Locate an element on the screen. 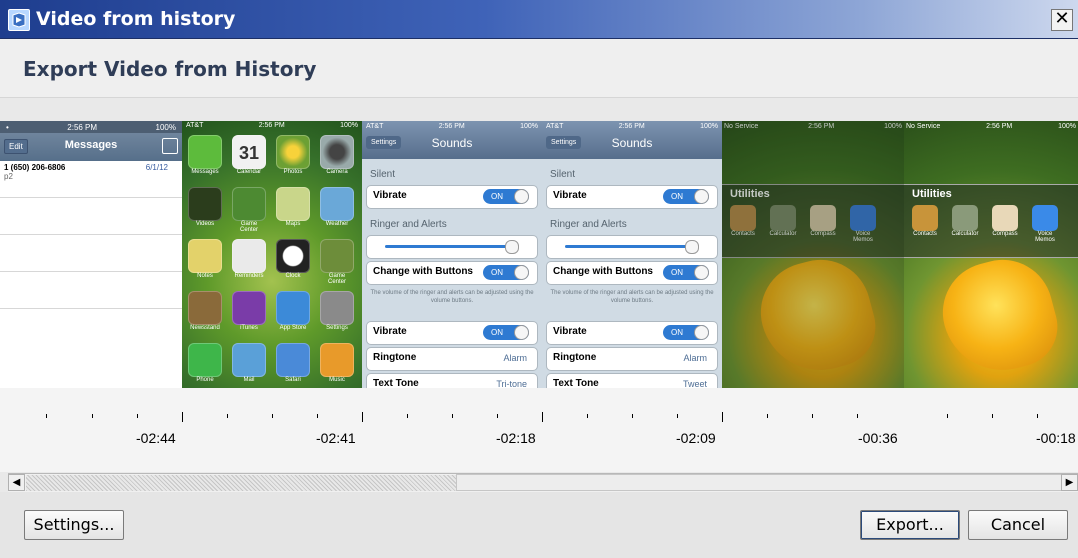  scroll-right-button: ▶ is located at coordinates (1069, 482).